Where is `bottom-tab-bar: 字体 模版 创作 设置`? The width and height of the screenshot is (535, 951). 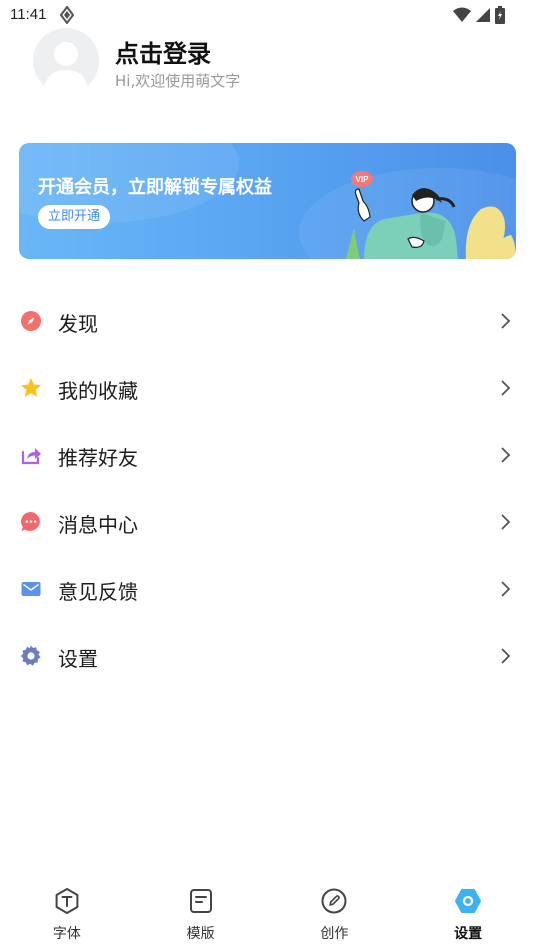 bottom-tab-bar: 字体 模版 创作 设置 is located at coordinates (267, 915).